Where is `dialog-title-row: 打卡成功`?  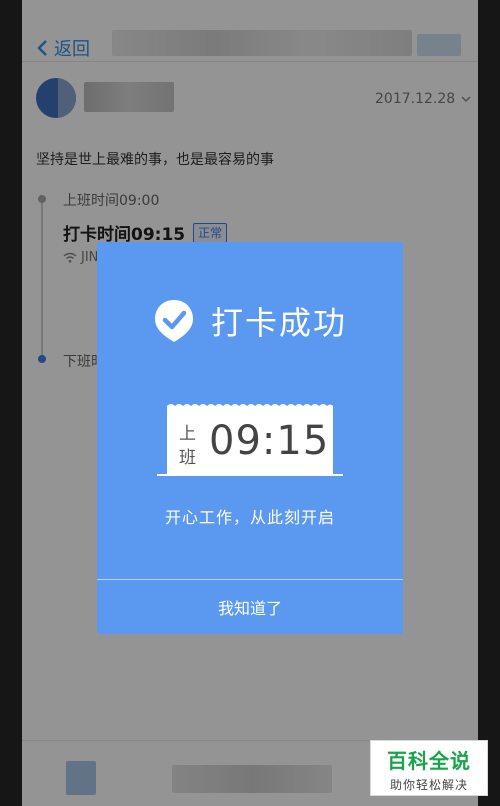
dialog-title-row: 打卡成功 is located at coordinates (250, 321).